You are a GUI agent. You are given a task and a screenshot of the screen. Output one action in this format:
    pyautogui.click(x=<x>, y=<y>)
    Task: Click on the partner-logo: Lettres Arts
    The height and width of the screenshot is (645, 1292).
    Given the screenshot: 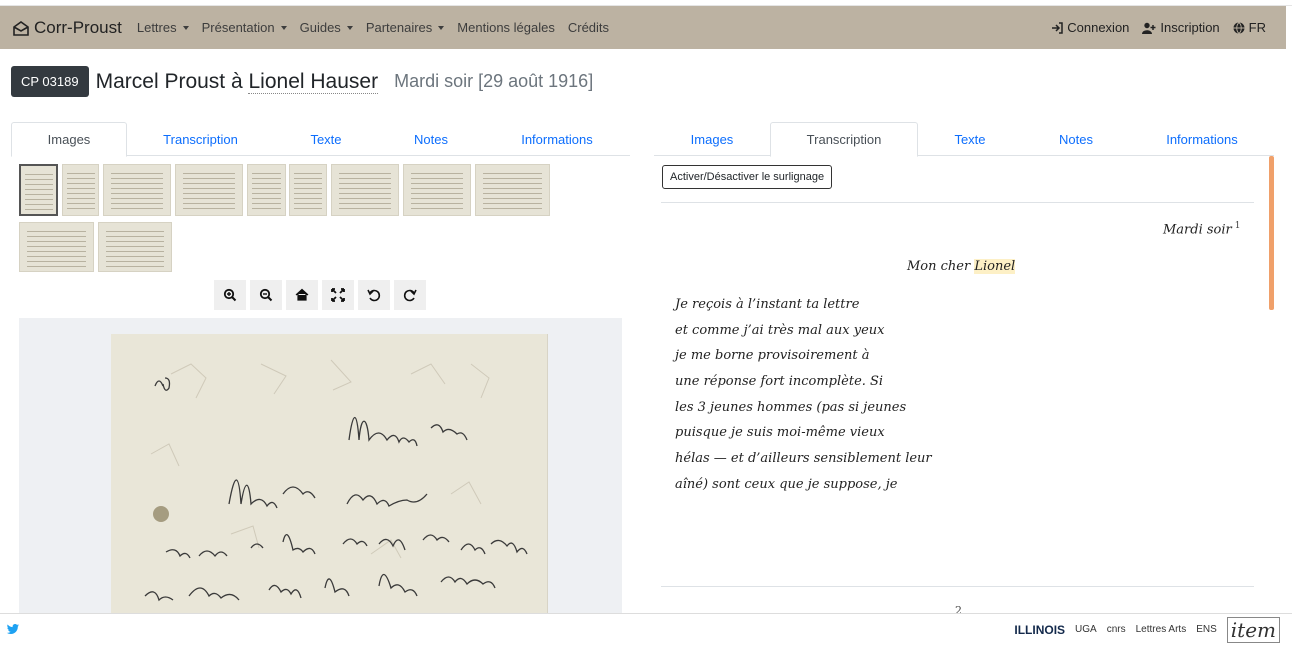 What is the action you would take?
    pyautogui.click(x=1161, y=629)
    